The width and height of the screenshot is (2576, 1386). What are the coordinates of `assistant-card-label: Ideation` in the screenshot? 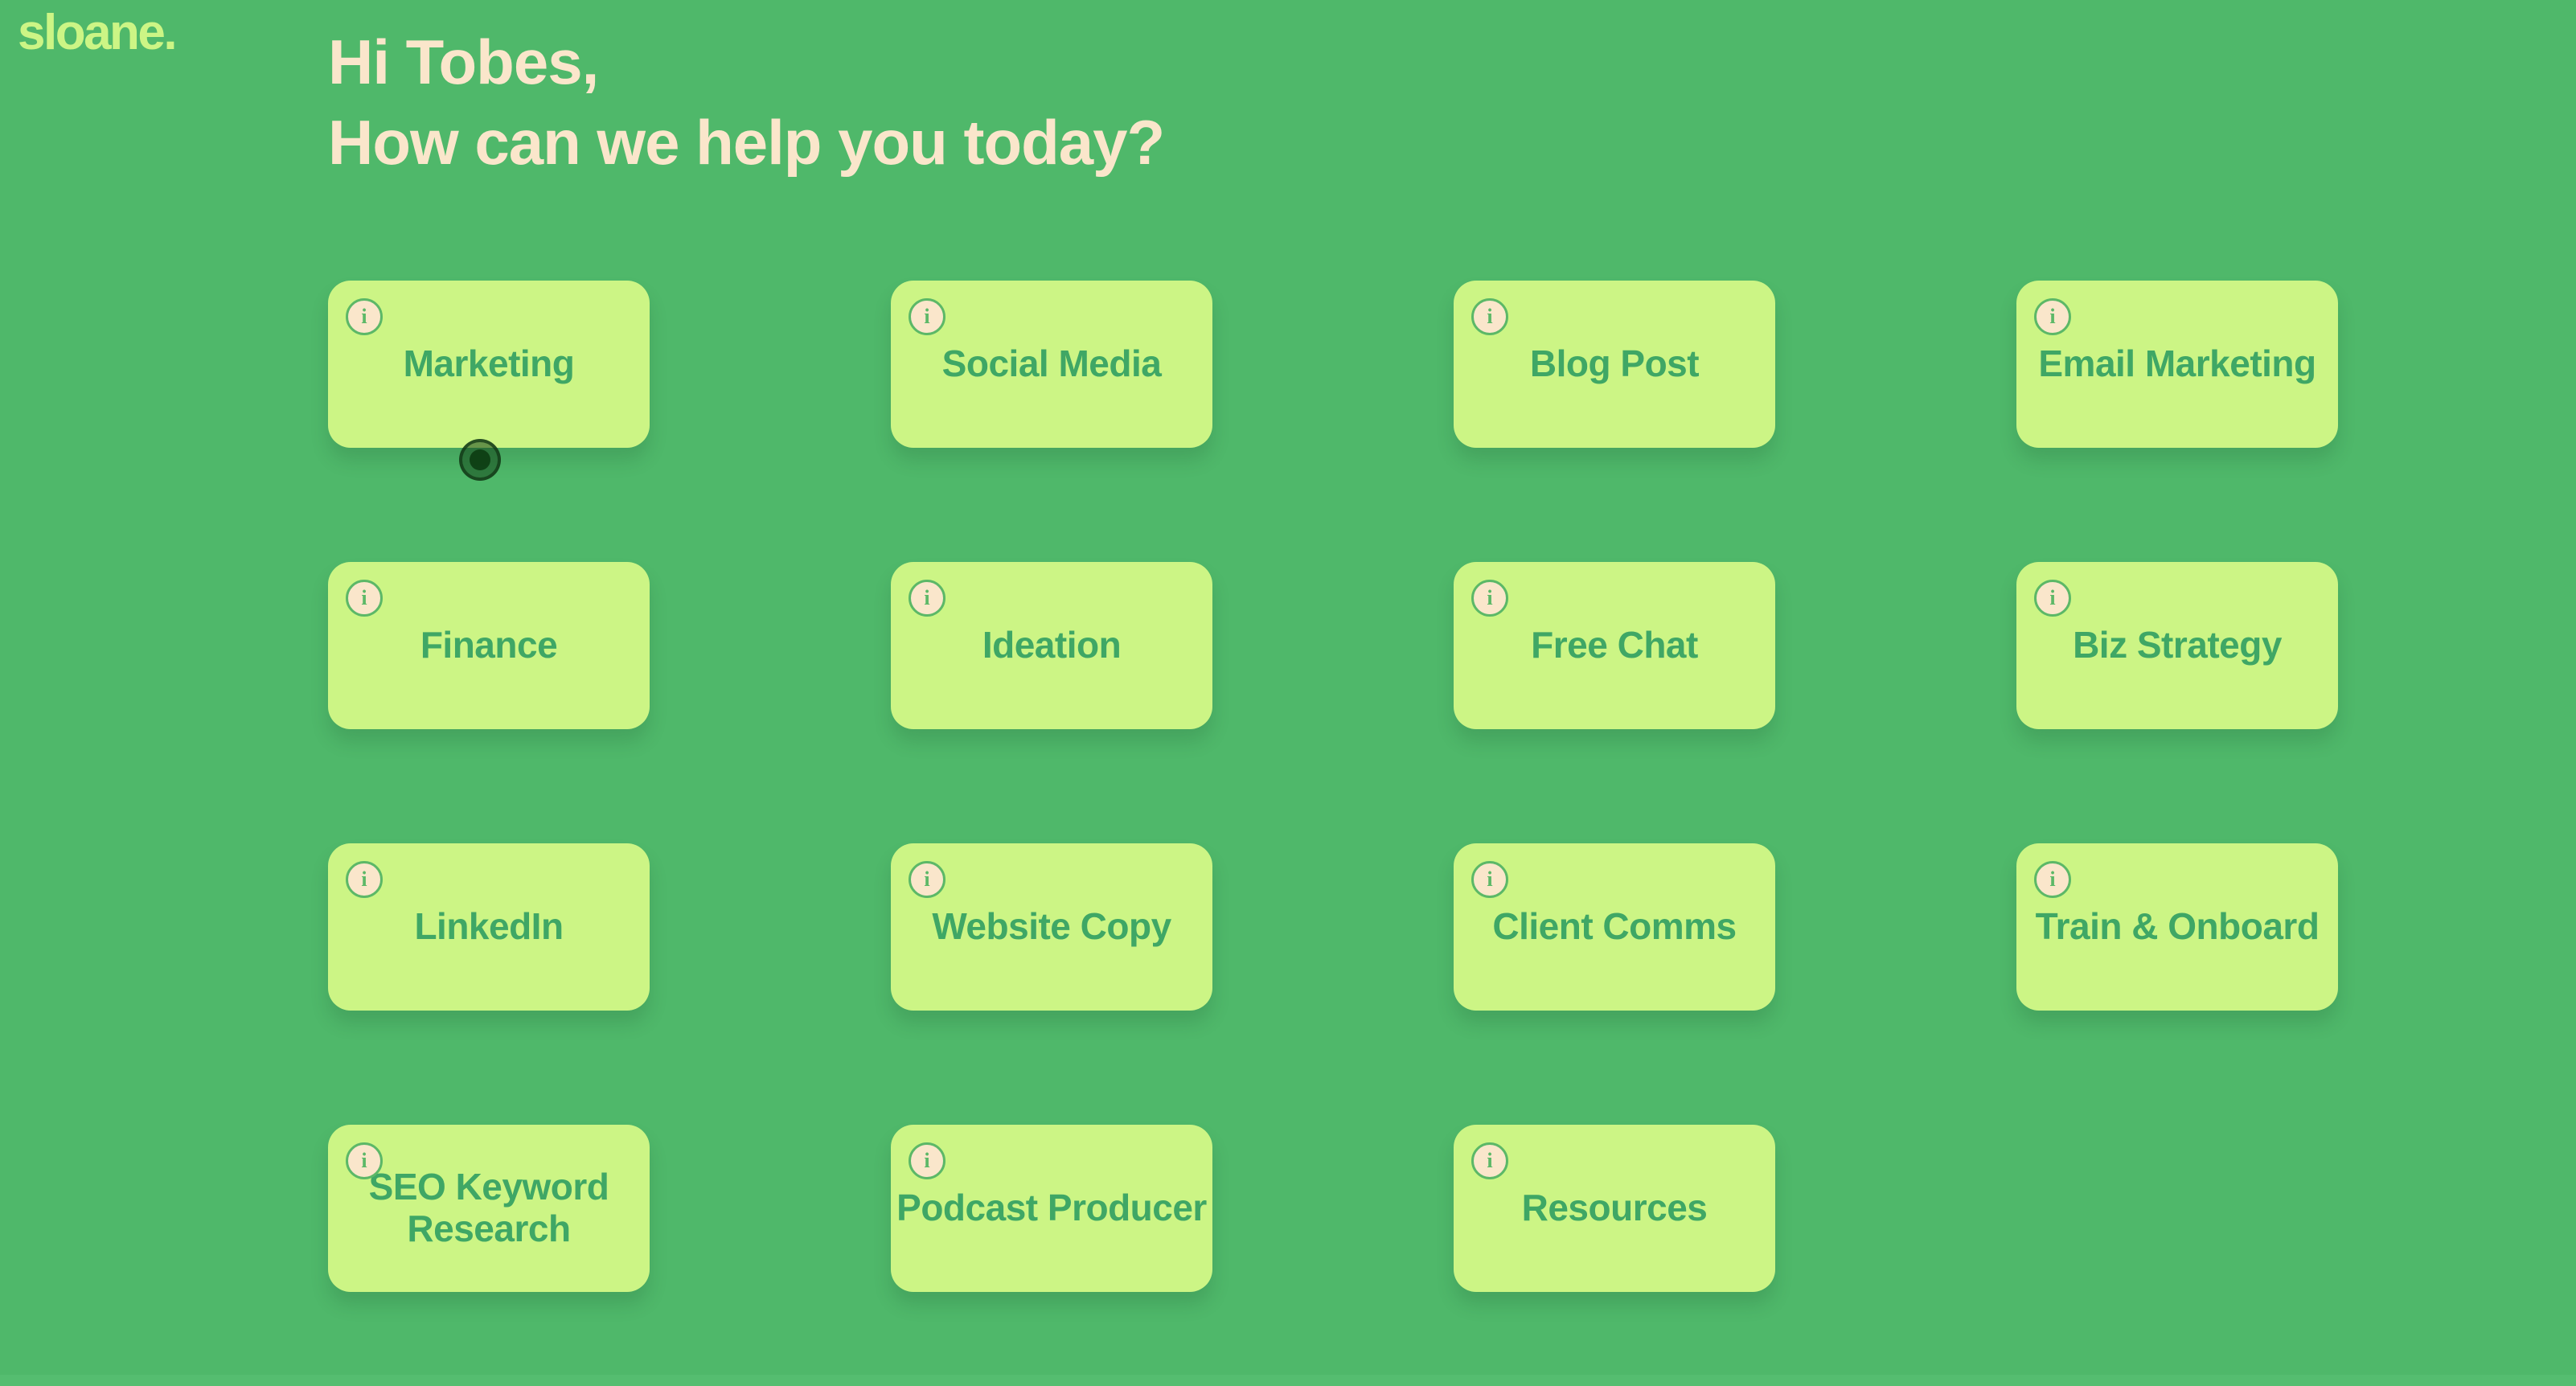 It's located at (1052, 645).